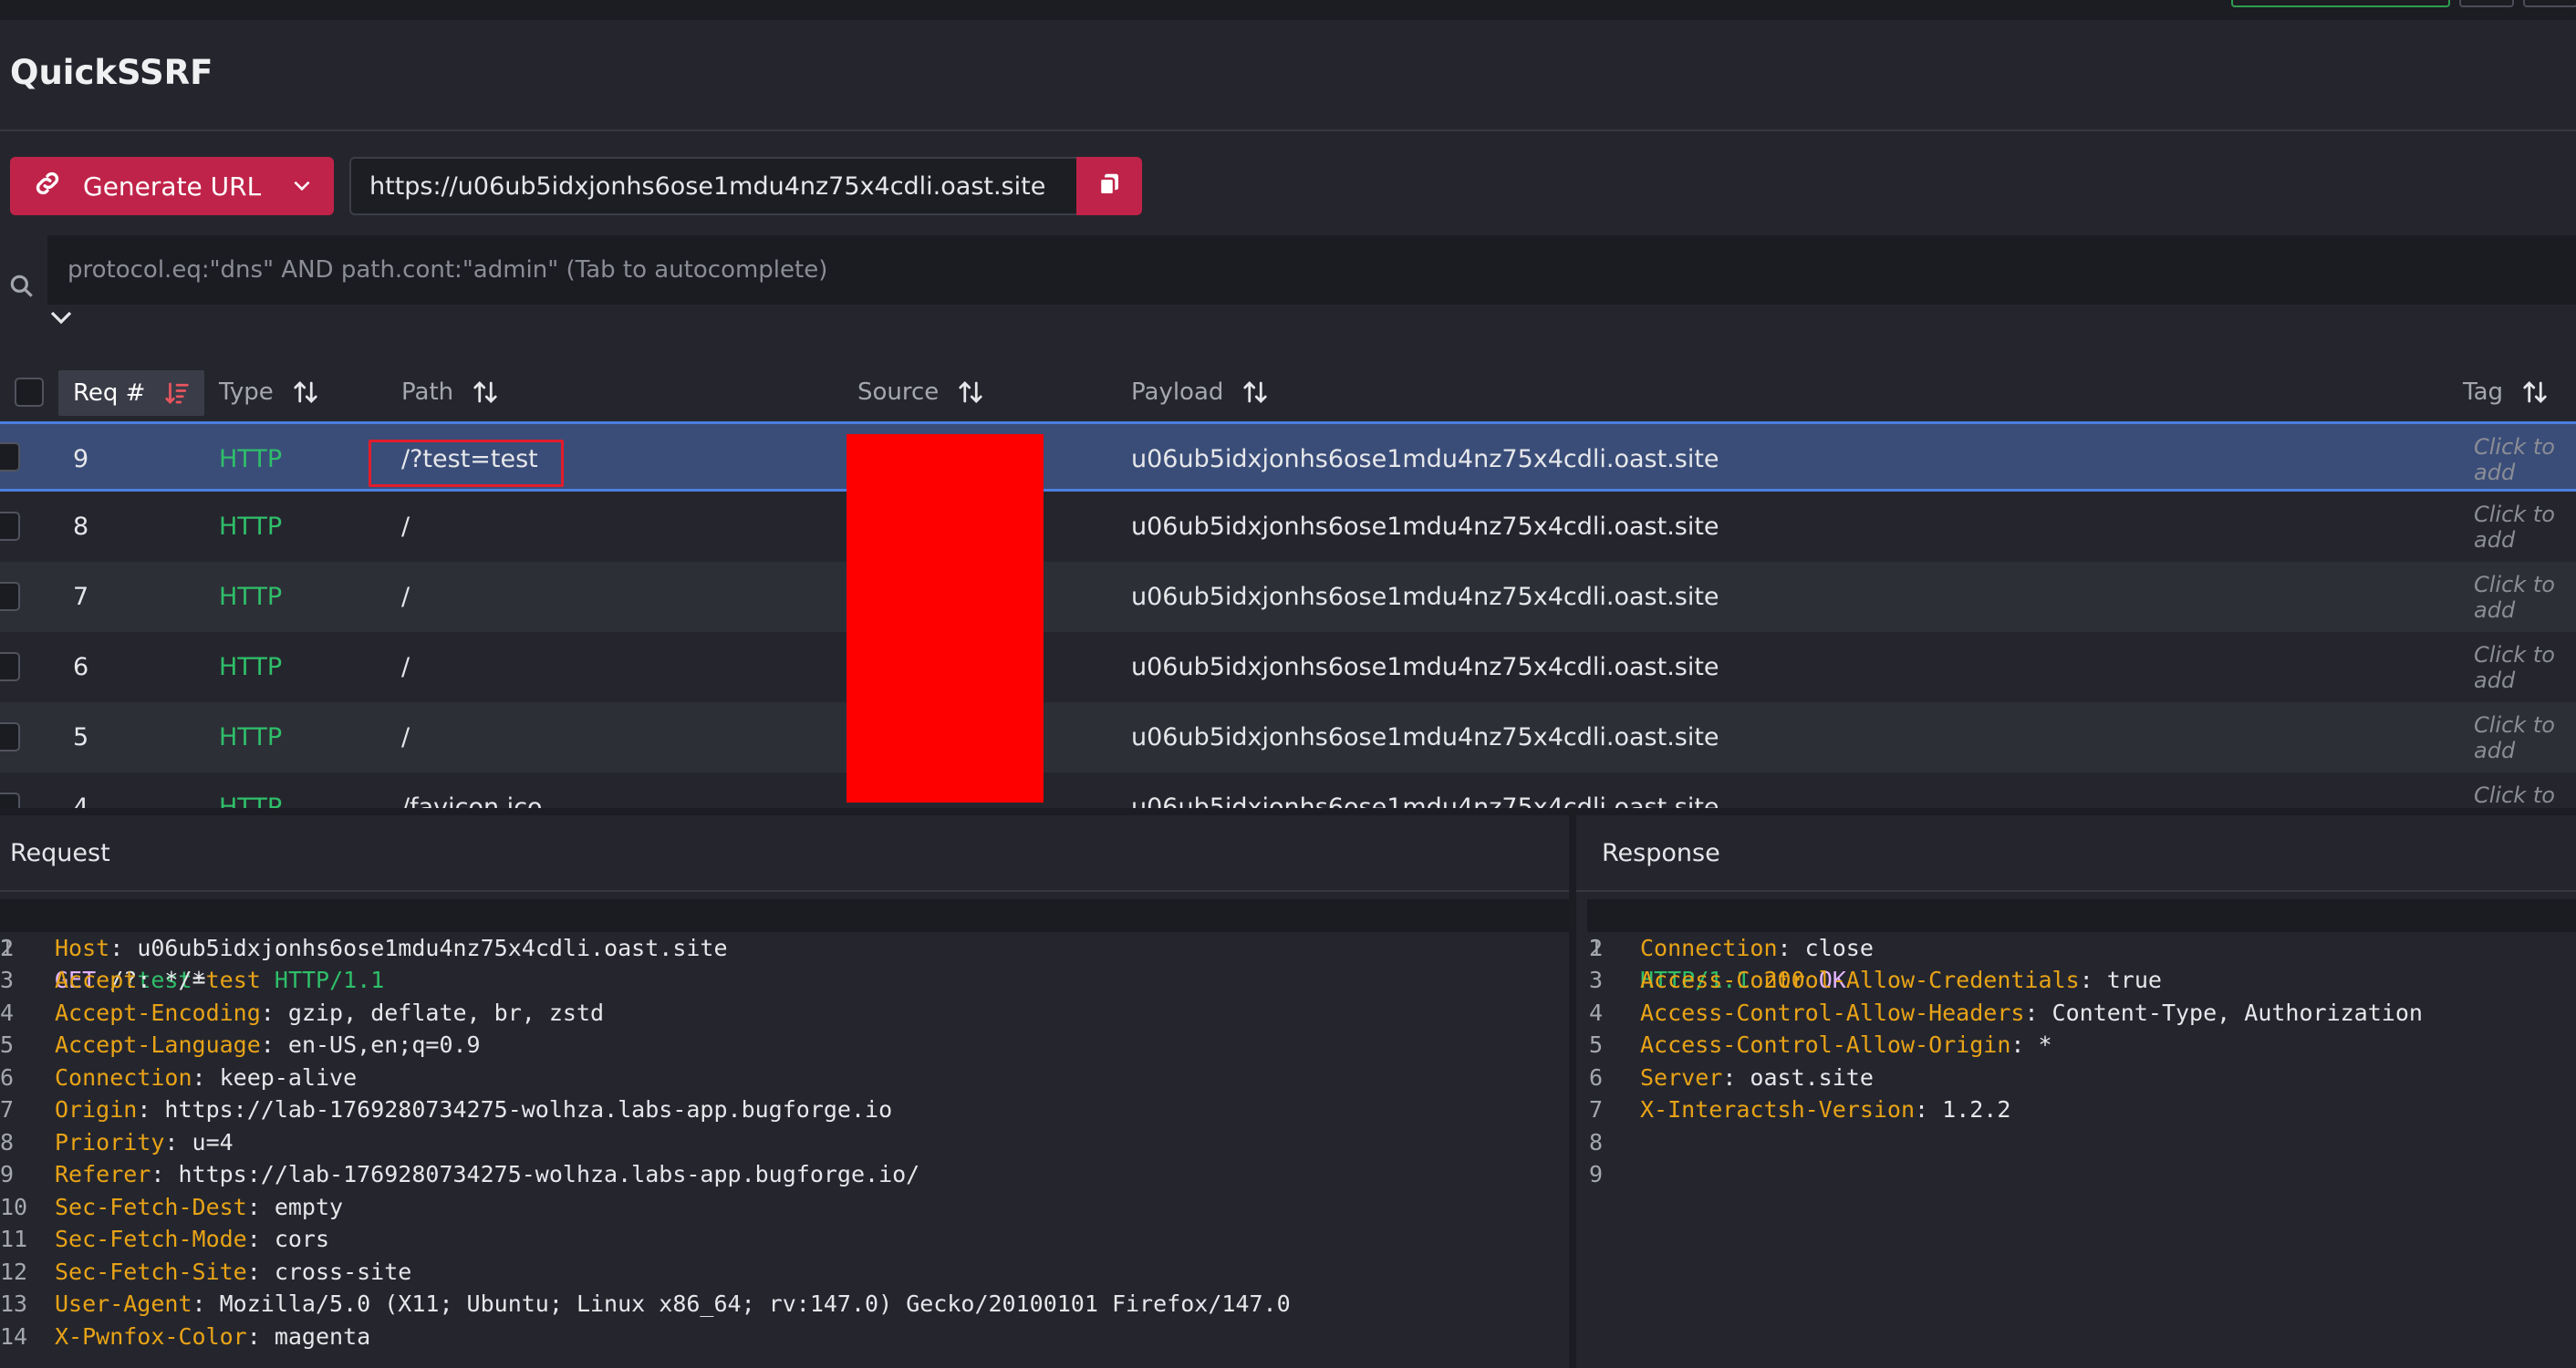  What do you see at coordinates (14, 1206) in the screenshot?
I see `line-number: 10` at bounding box center [14, 1206].